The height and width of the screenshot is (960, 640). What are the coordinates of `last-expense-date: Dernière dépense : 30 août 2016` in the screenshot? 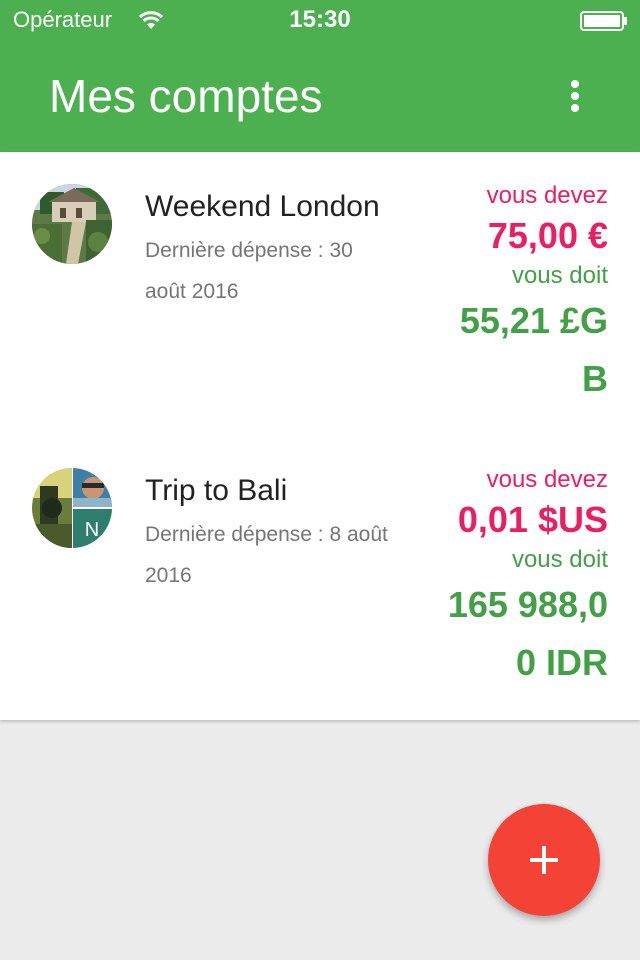 It's located at (249, 271).